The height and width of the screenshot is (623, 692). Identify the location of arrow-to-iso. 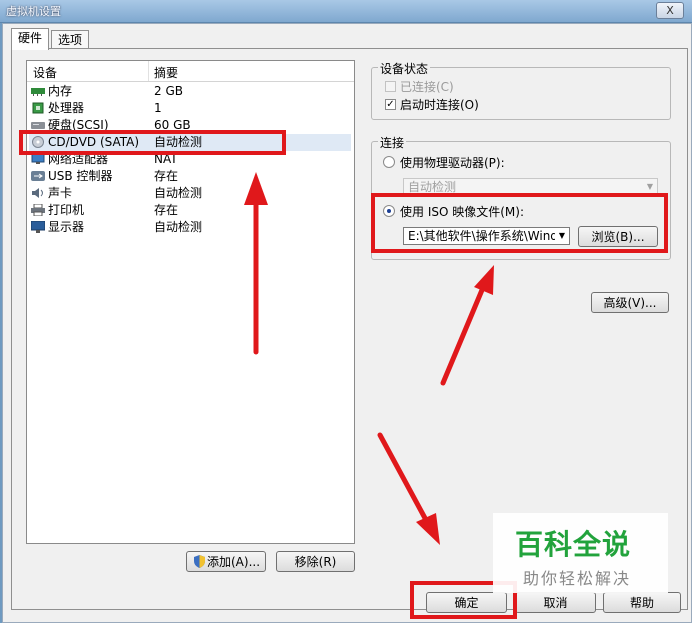
(462, 336).